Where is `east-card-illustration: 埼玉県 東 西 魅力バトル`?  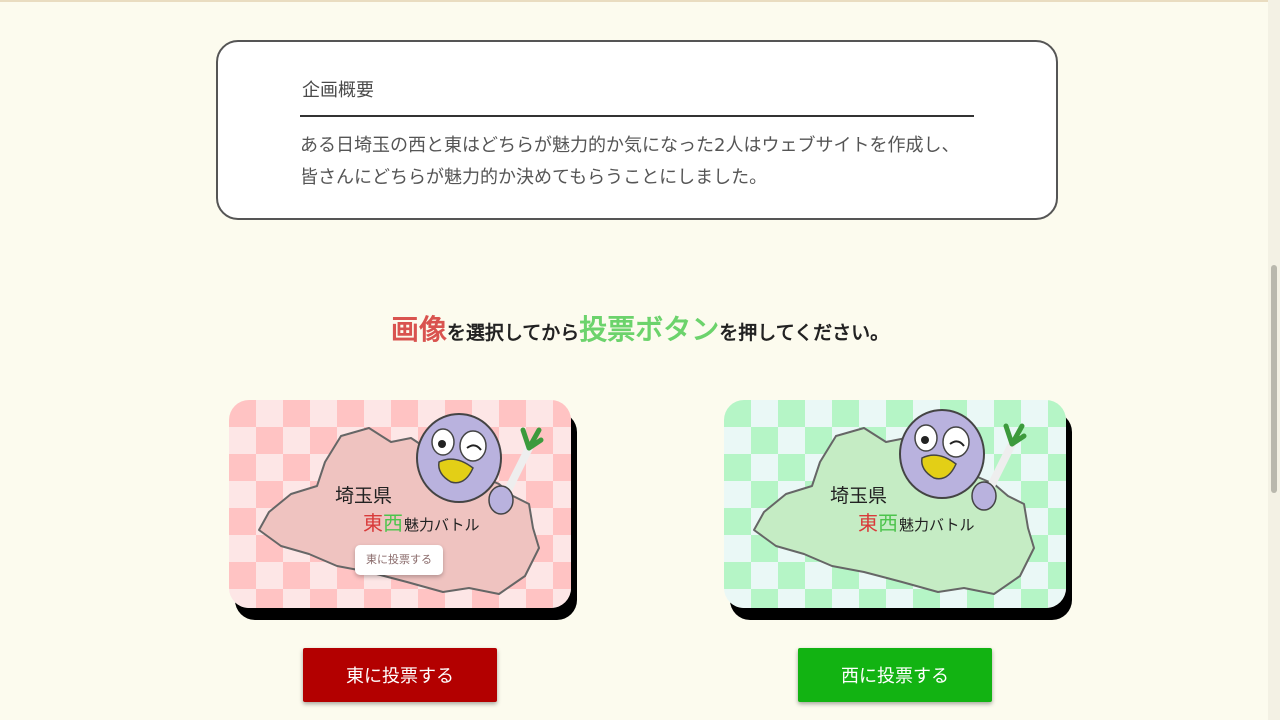
east-card-illustration: 埼玉県 東 西 魅力バトル is located at coordinates (400, 504).